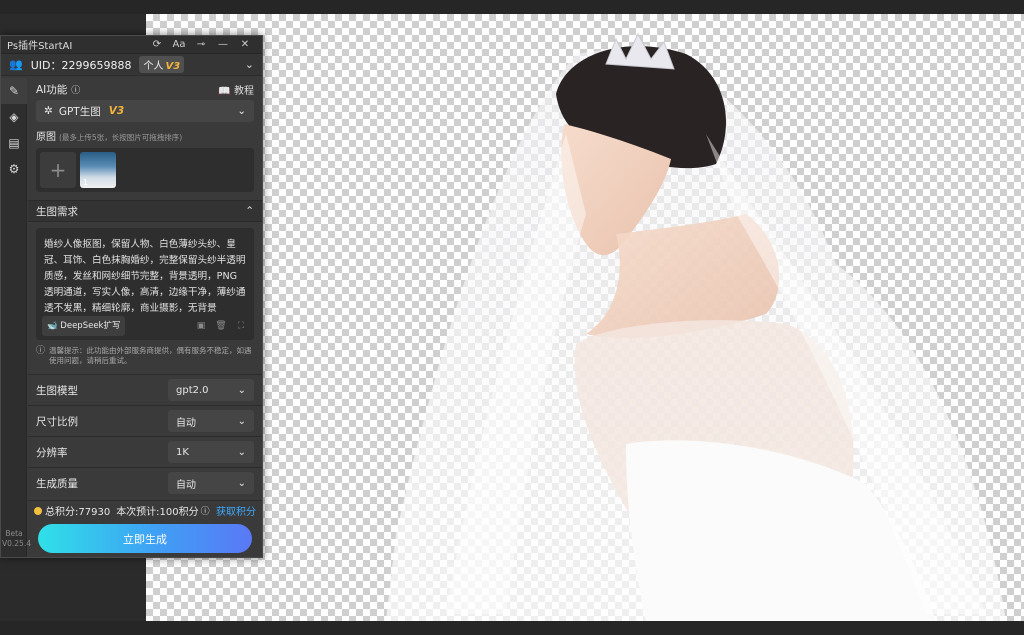 The height and width of the screenshot is (635, 1024). I want to click on credits-row: 总积分:77930 本次预计:100积分 ⓘ 获取积分, so click(145, 510).